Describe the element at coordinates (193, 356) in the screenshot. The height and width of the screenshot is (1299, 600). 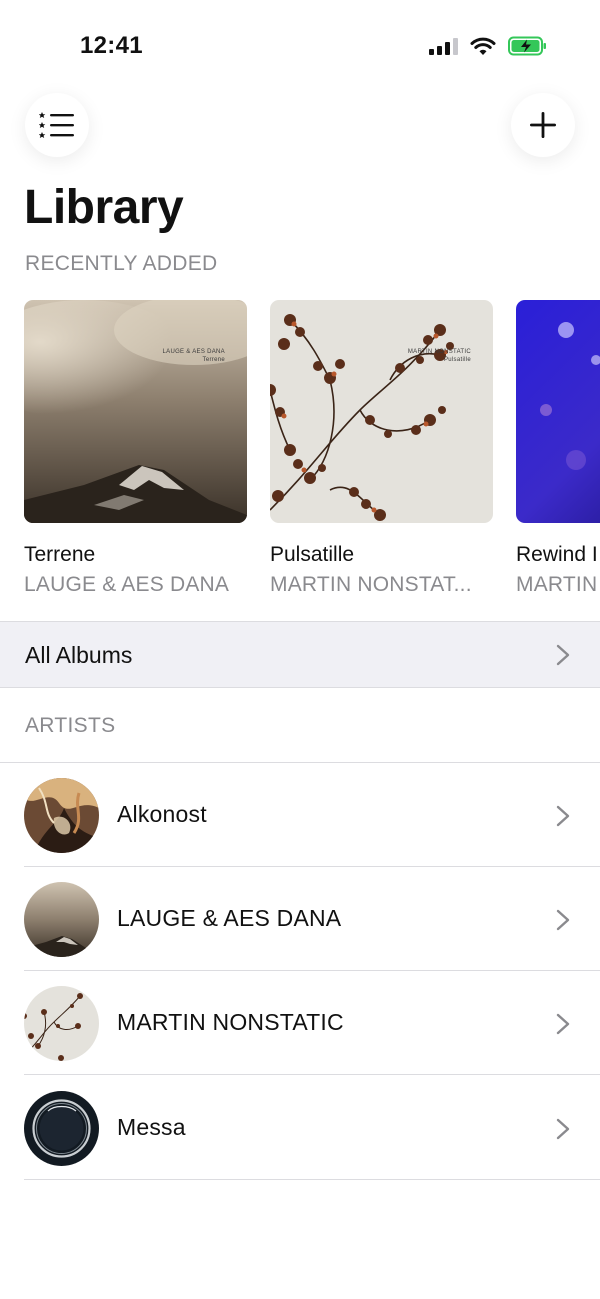
I see `album-art-caption: LAUGE & AES DANA Terrene` at that location.